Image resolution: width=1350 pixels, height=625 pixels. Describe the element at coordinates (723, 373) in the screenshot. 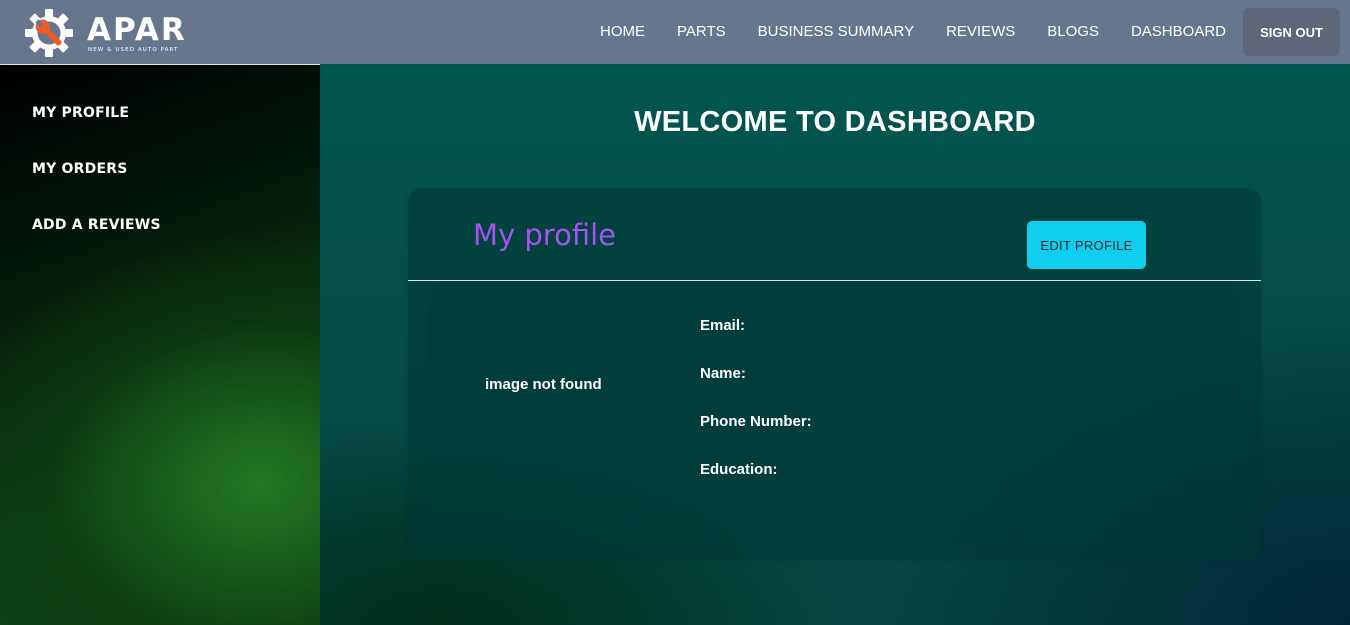

I see `name-label: Name:` at that location.